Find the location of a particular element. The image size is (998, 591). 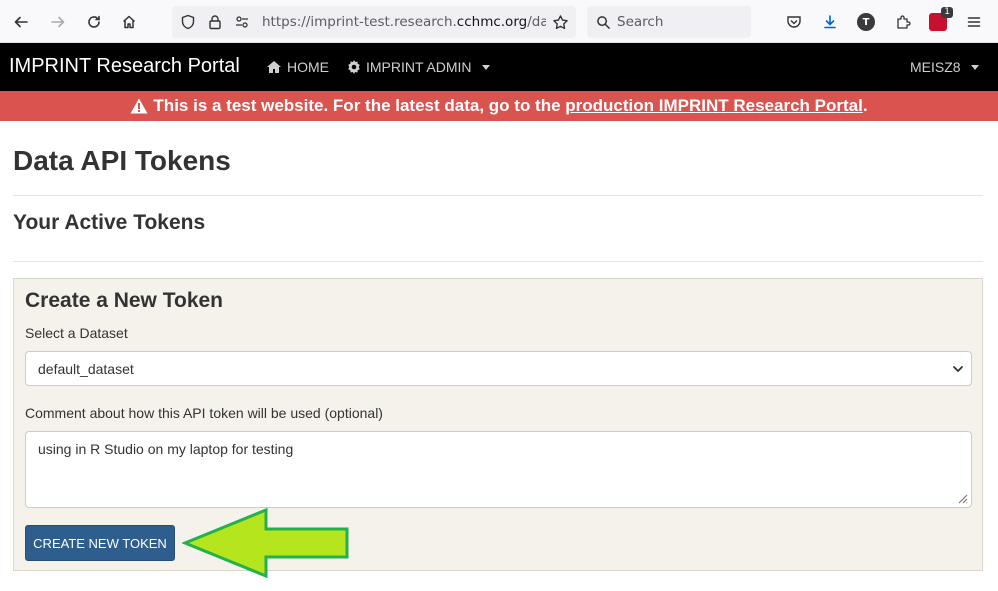

extension-badge: 1 is located at coordinates (947, 12).